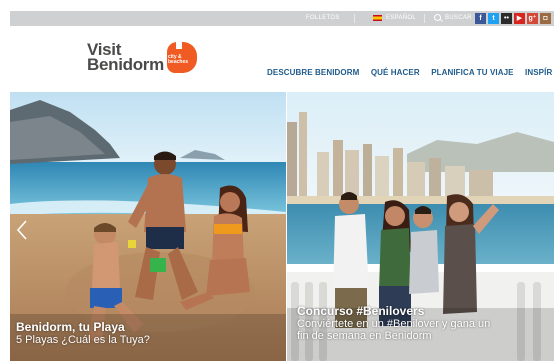 This screenshot has width=554, height=361. I want to click on search-link: BUSCAR, so click(458, 18).